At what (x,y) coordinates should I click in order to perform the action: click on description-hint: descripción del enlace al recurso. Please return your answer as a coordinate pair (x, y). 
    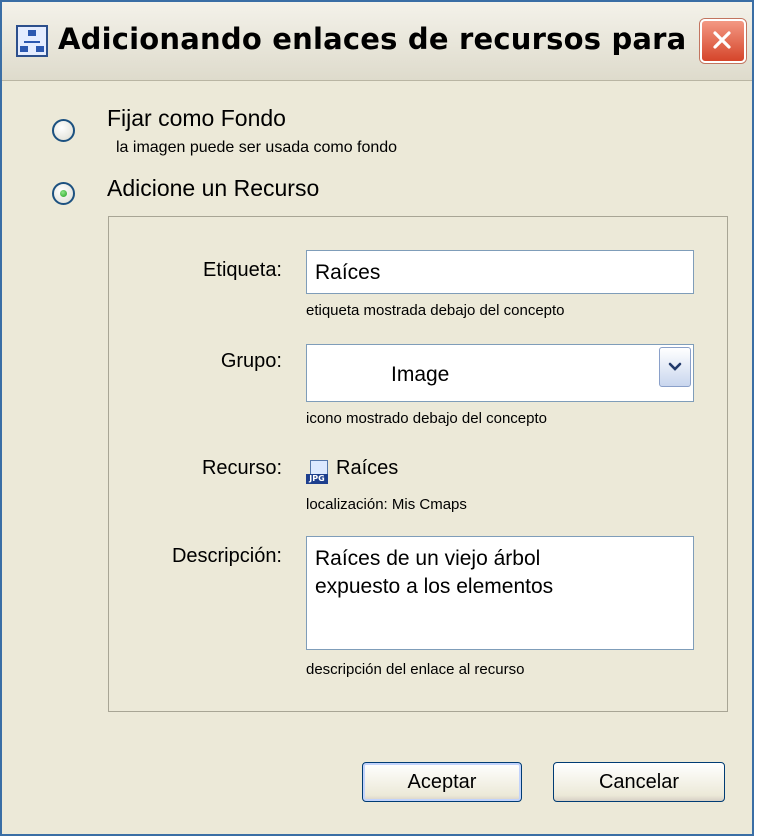
    Looking at the image, I should click on (415, 669).